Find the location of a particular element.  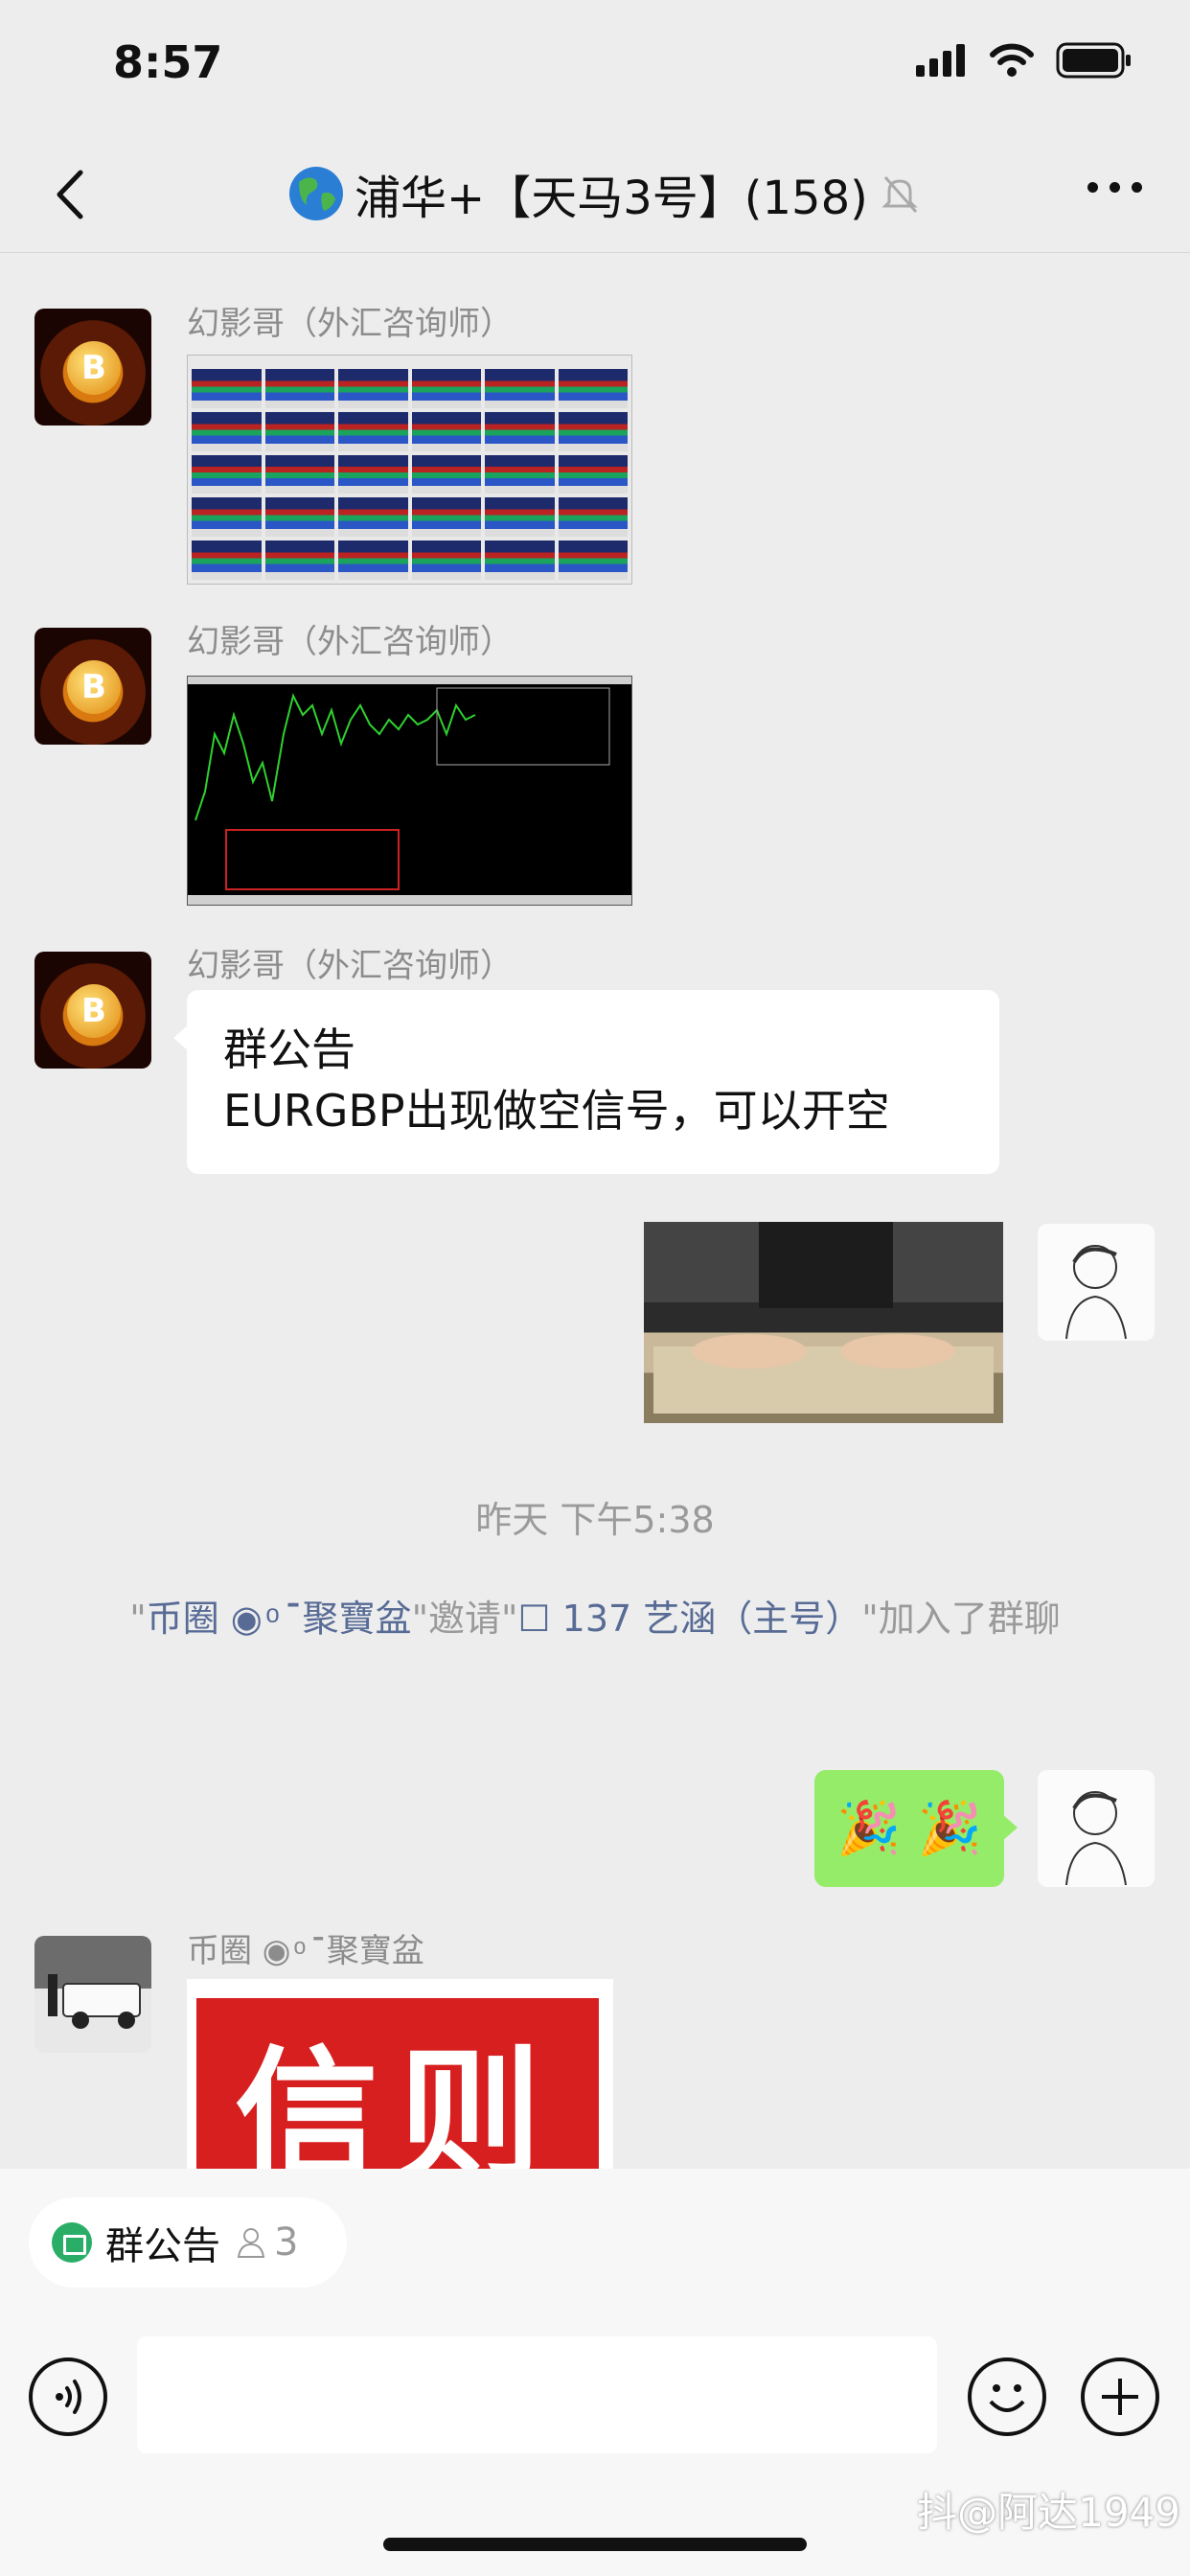

inviter-link: 币圈 ◉ ͦ ˙̈聚寶盆 is located at coordinates (279, 1619).